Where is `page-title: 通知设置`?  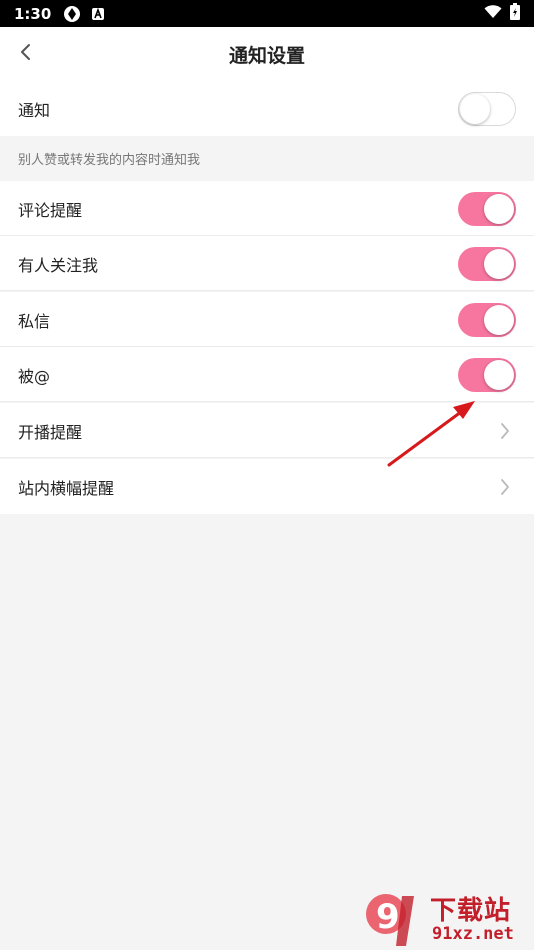 page-title: 通知设置 is located at coordinates (266, 55).